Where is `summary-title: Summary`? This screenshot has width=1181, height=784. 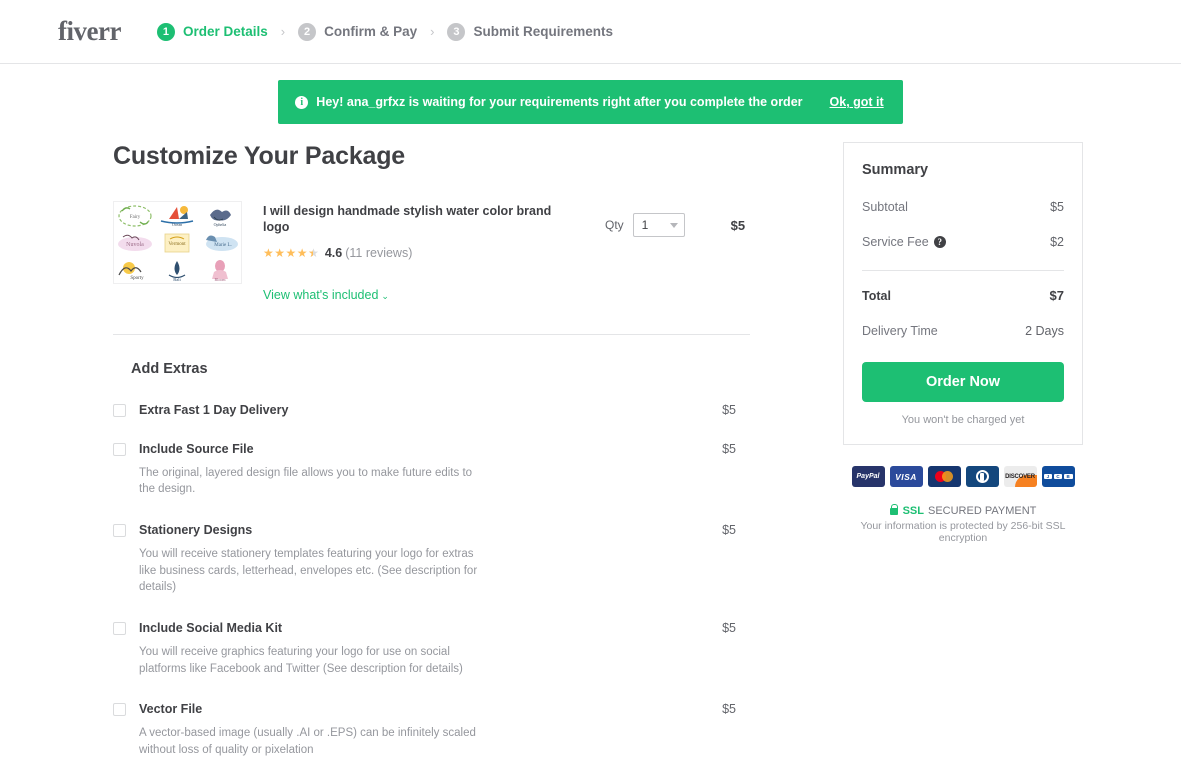 summary-title: Summary is located at coordinates (895, 170).